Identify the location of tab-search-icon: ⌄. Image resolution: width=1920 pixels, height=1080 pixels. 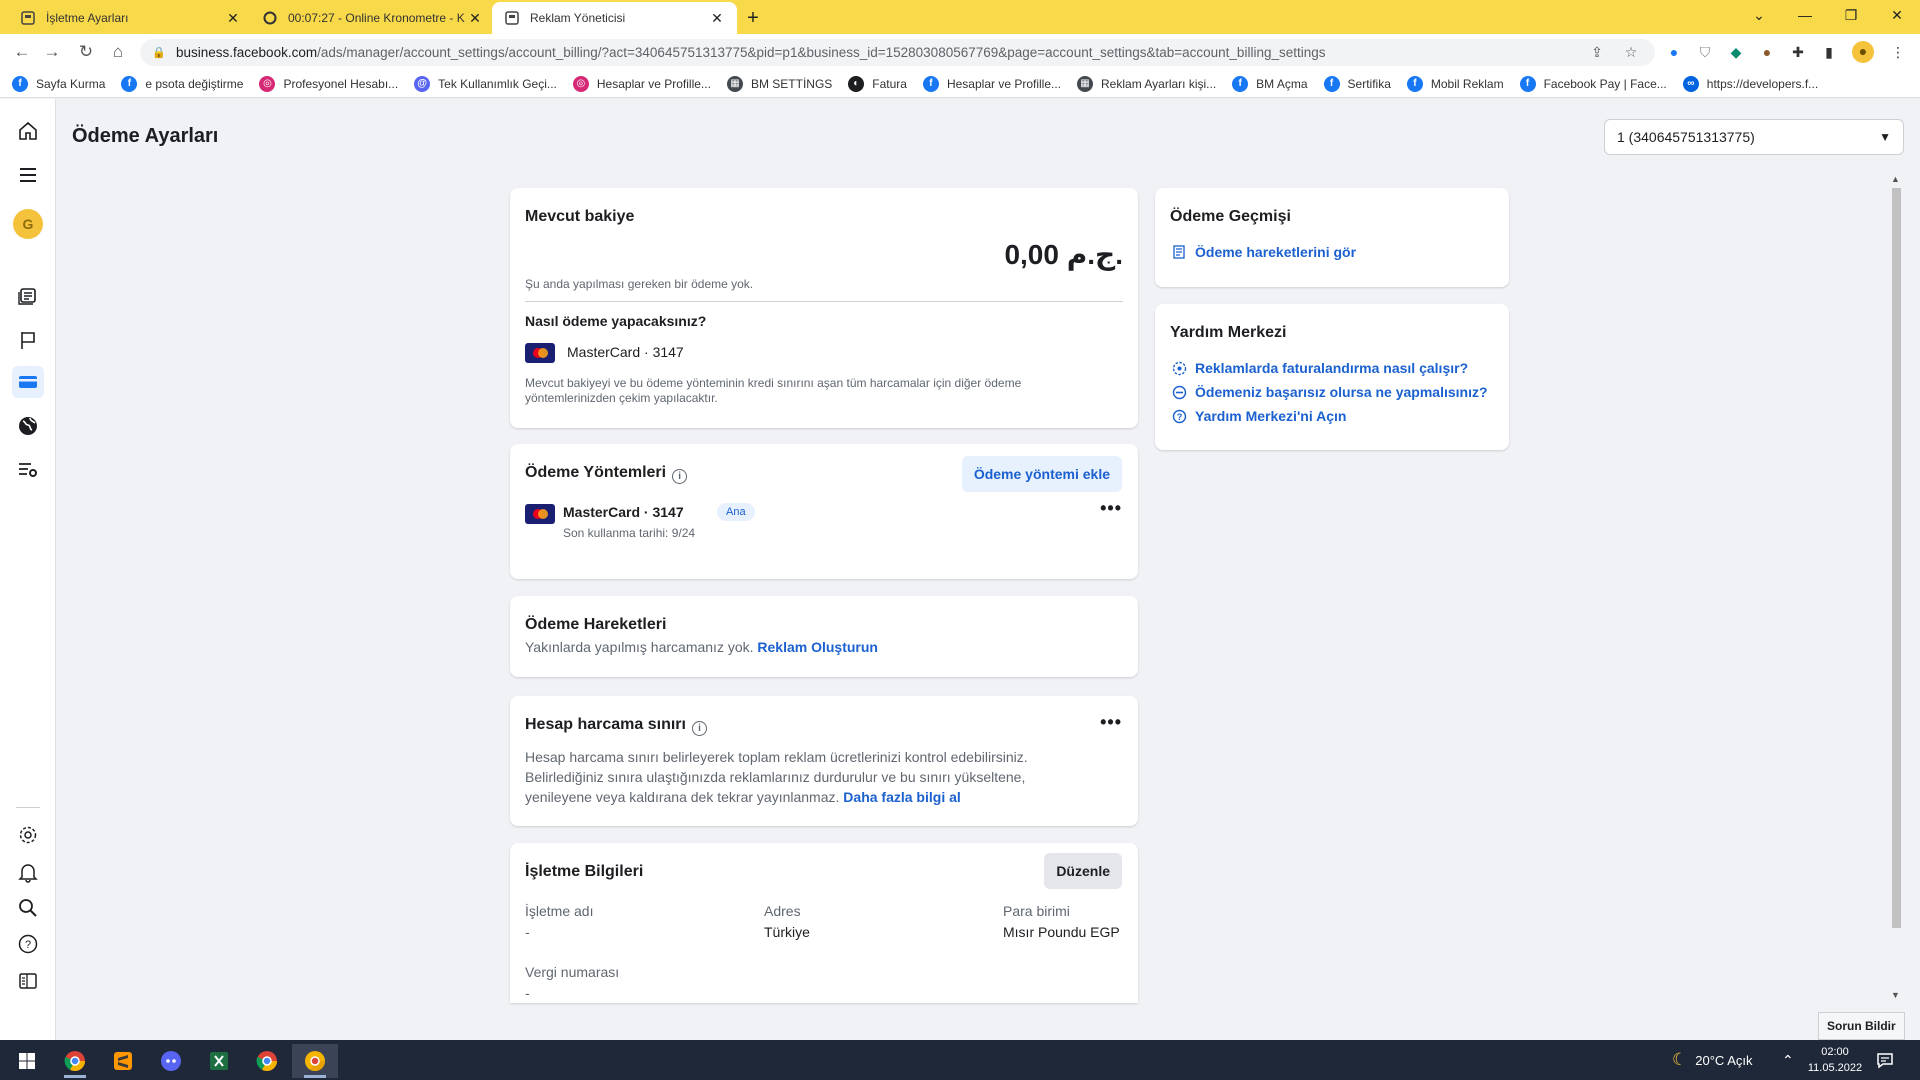
(1759, 15).